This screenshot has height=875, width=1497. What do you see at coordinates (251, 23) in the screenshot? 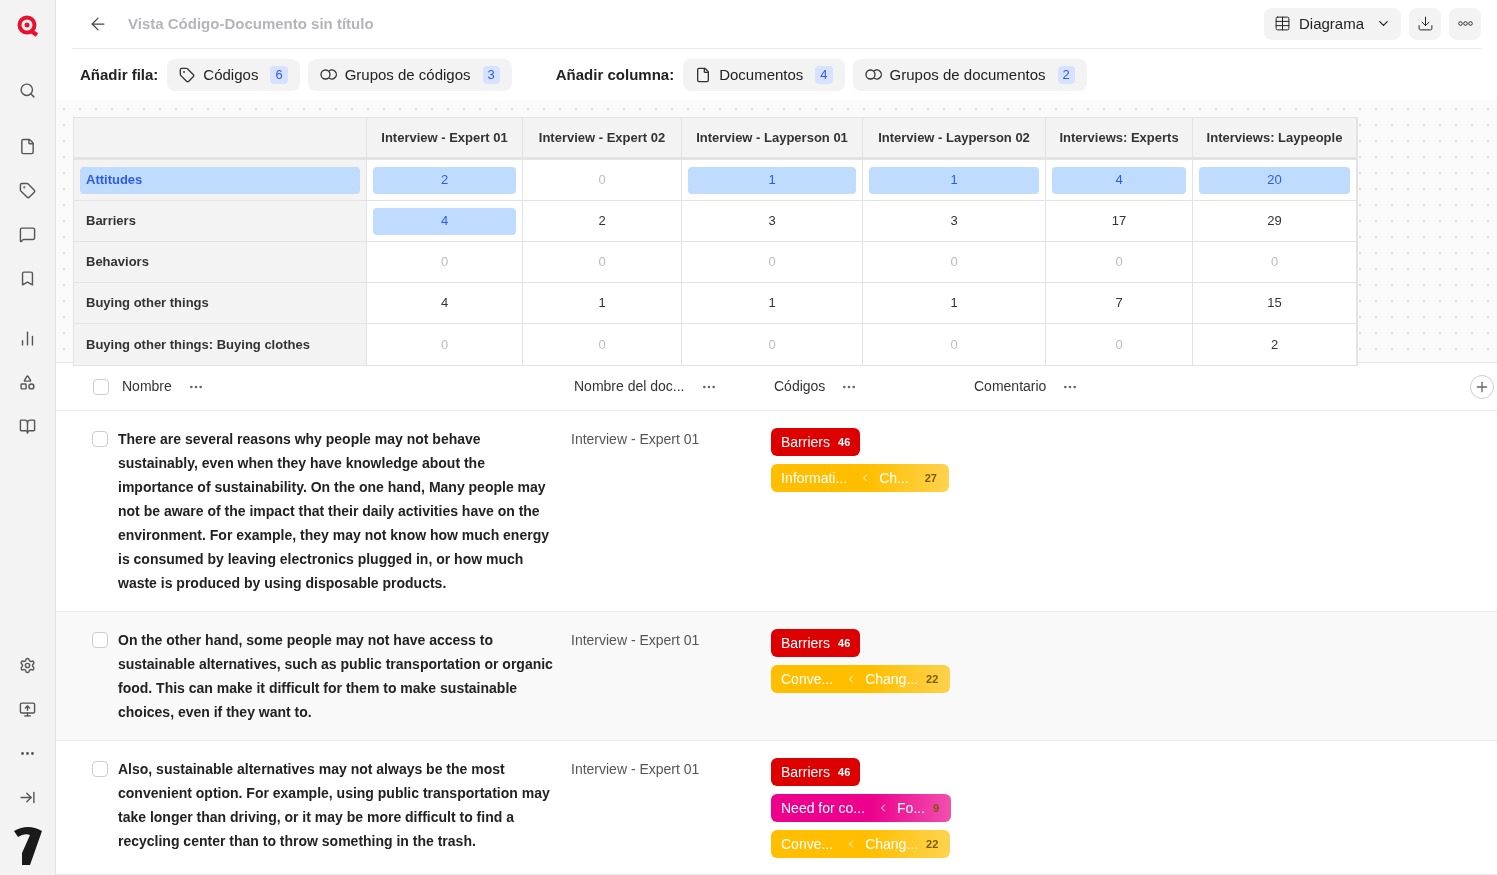
I see `page-title: Vista Código-Documento sin título` at bounding box center [251, 23].